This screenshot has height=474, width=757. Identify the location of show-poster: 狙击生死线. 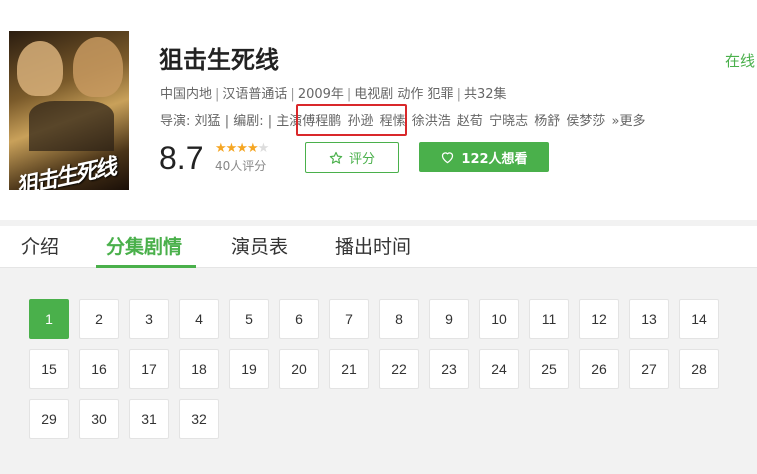
(69, 110).